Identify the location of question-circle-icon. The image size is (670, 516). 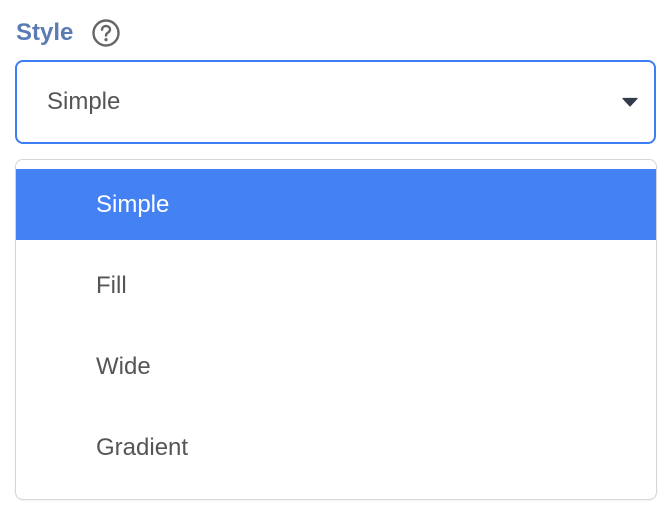
(106, 33).